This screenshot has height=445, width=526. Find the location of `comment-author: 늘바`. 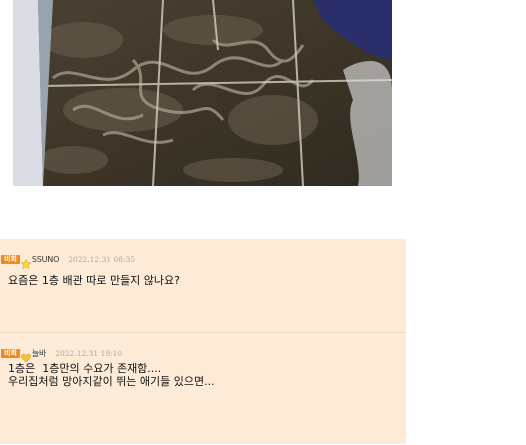

comment-author: 늘바 is located at coordinates (39, 353).